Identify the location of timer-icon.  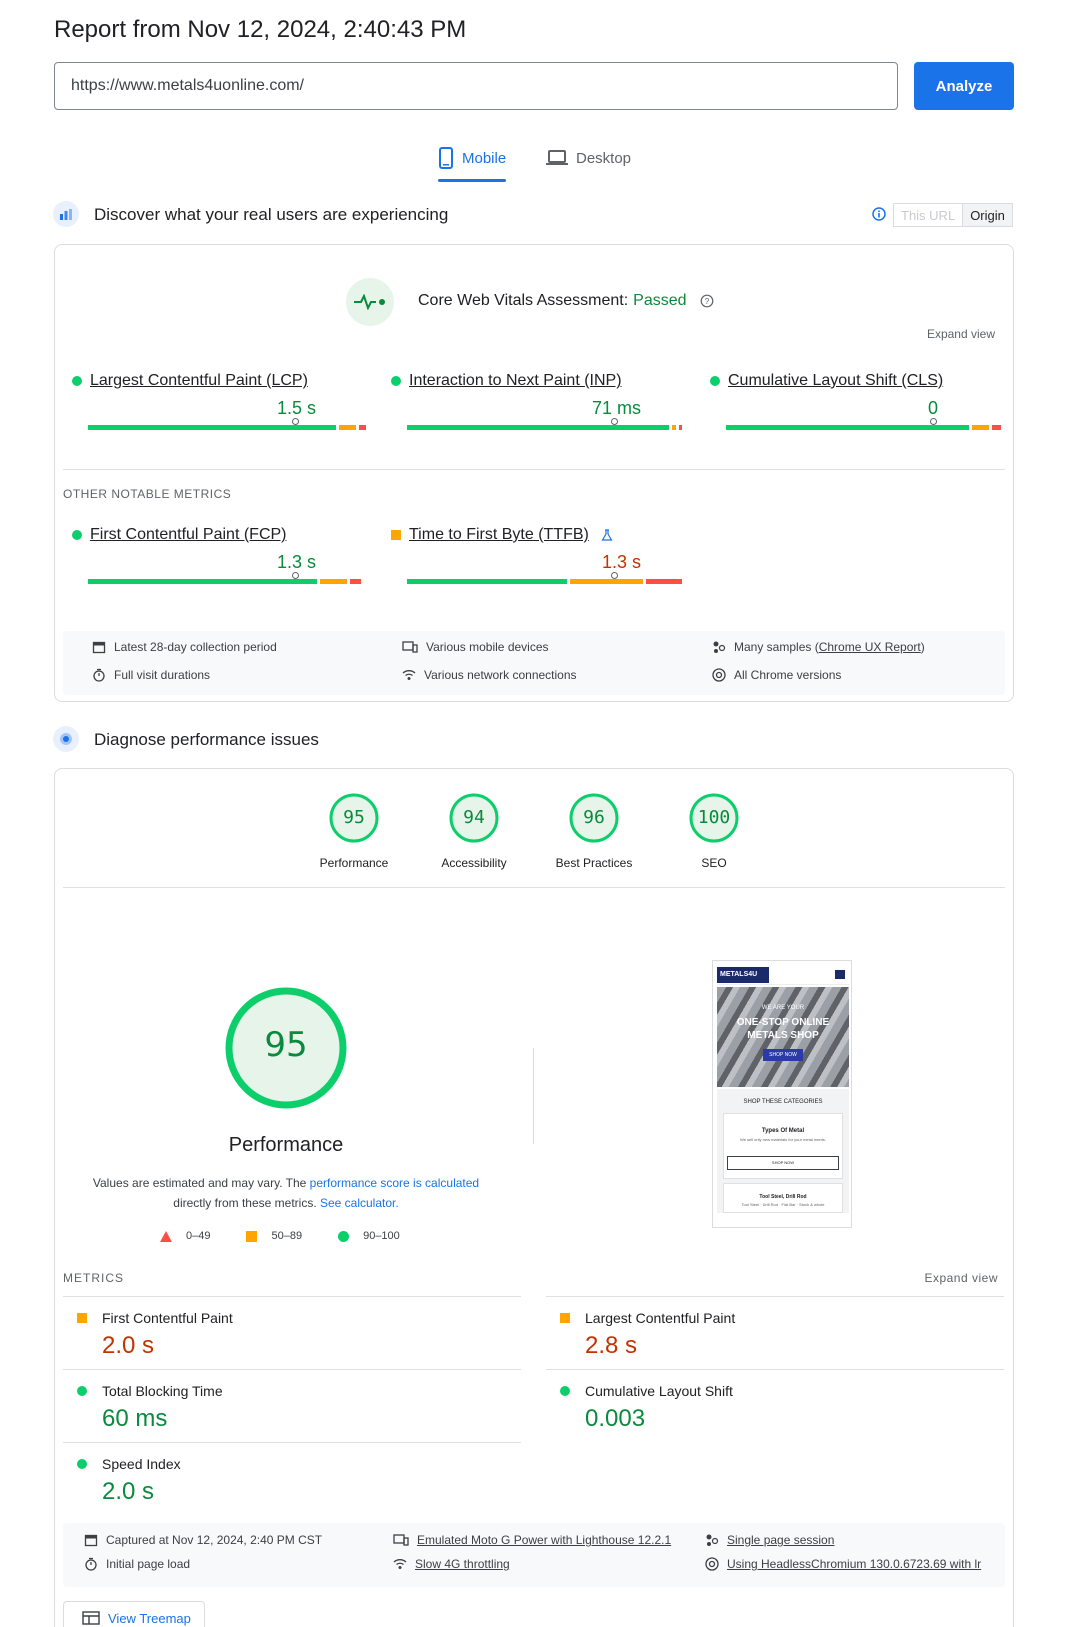
(99, 675).